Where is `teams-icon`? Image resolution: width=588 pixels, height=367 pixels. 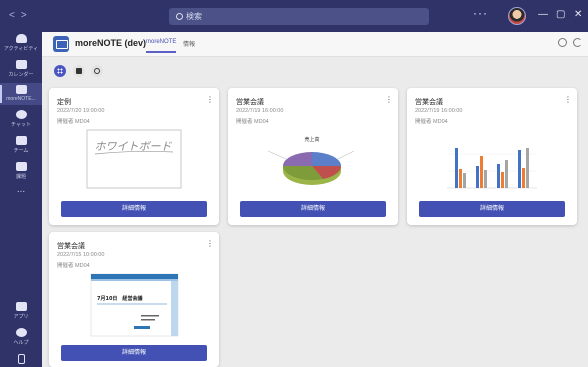
teams-icon is located at coordinates (21, 140).